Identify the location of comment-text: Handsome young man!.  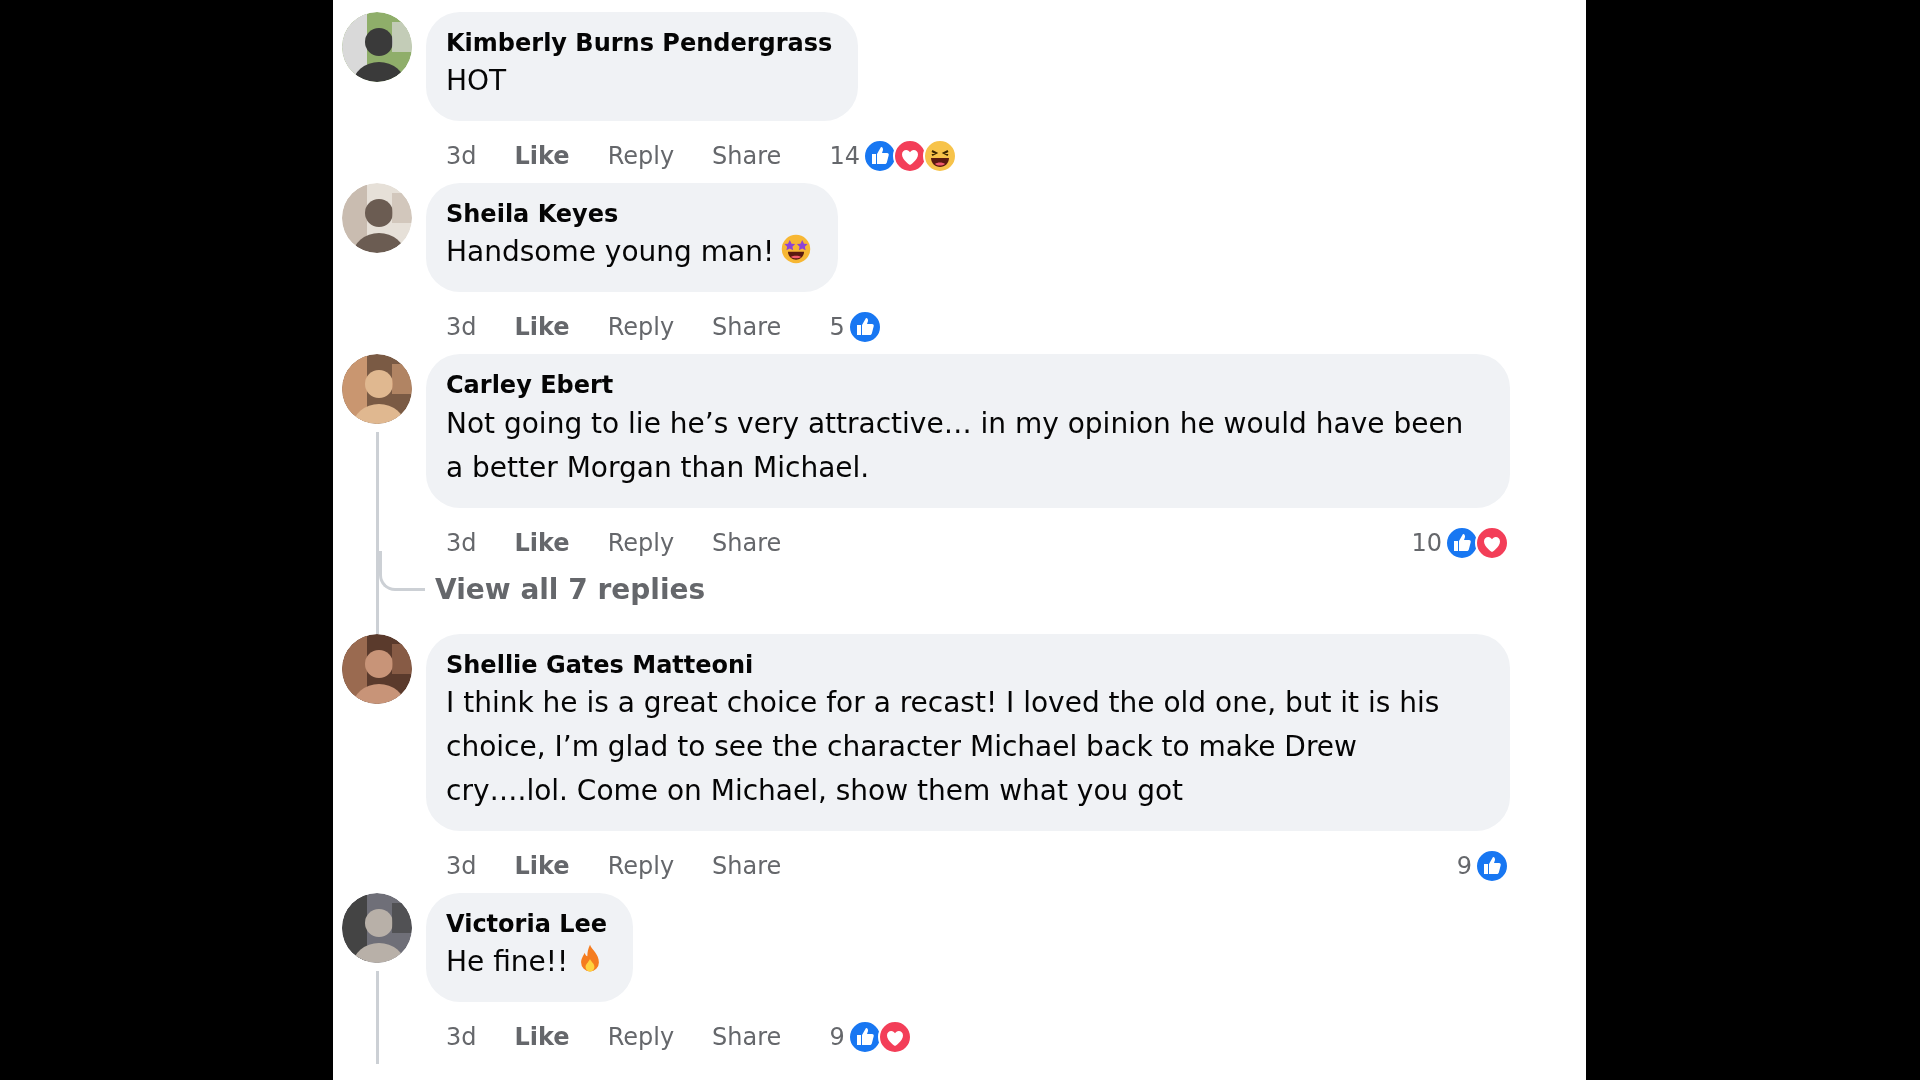
(610, 252).